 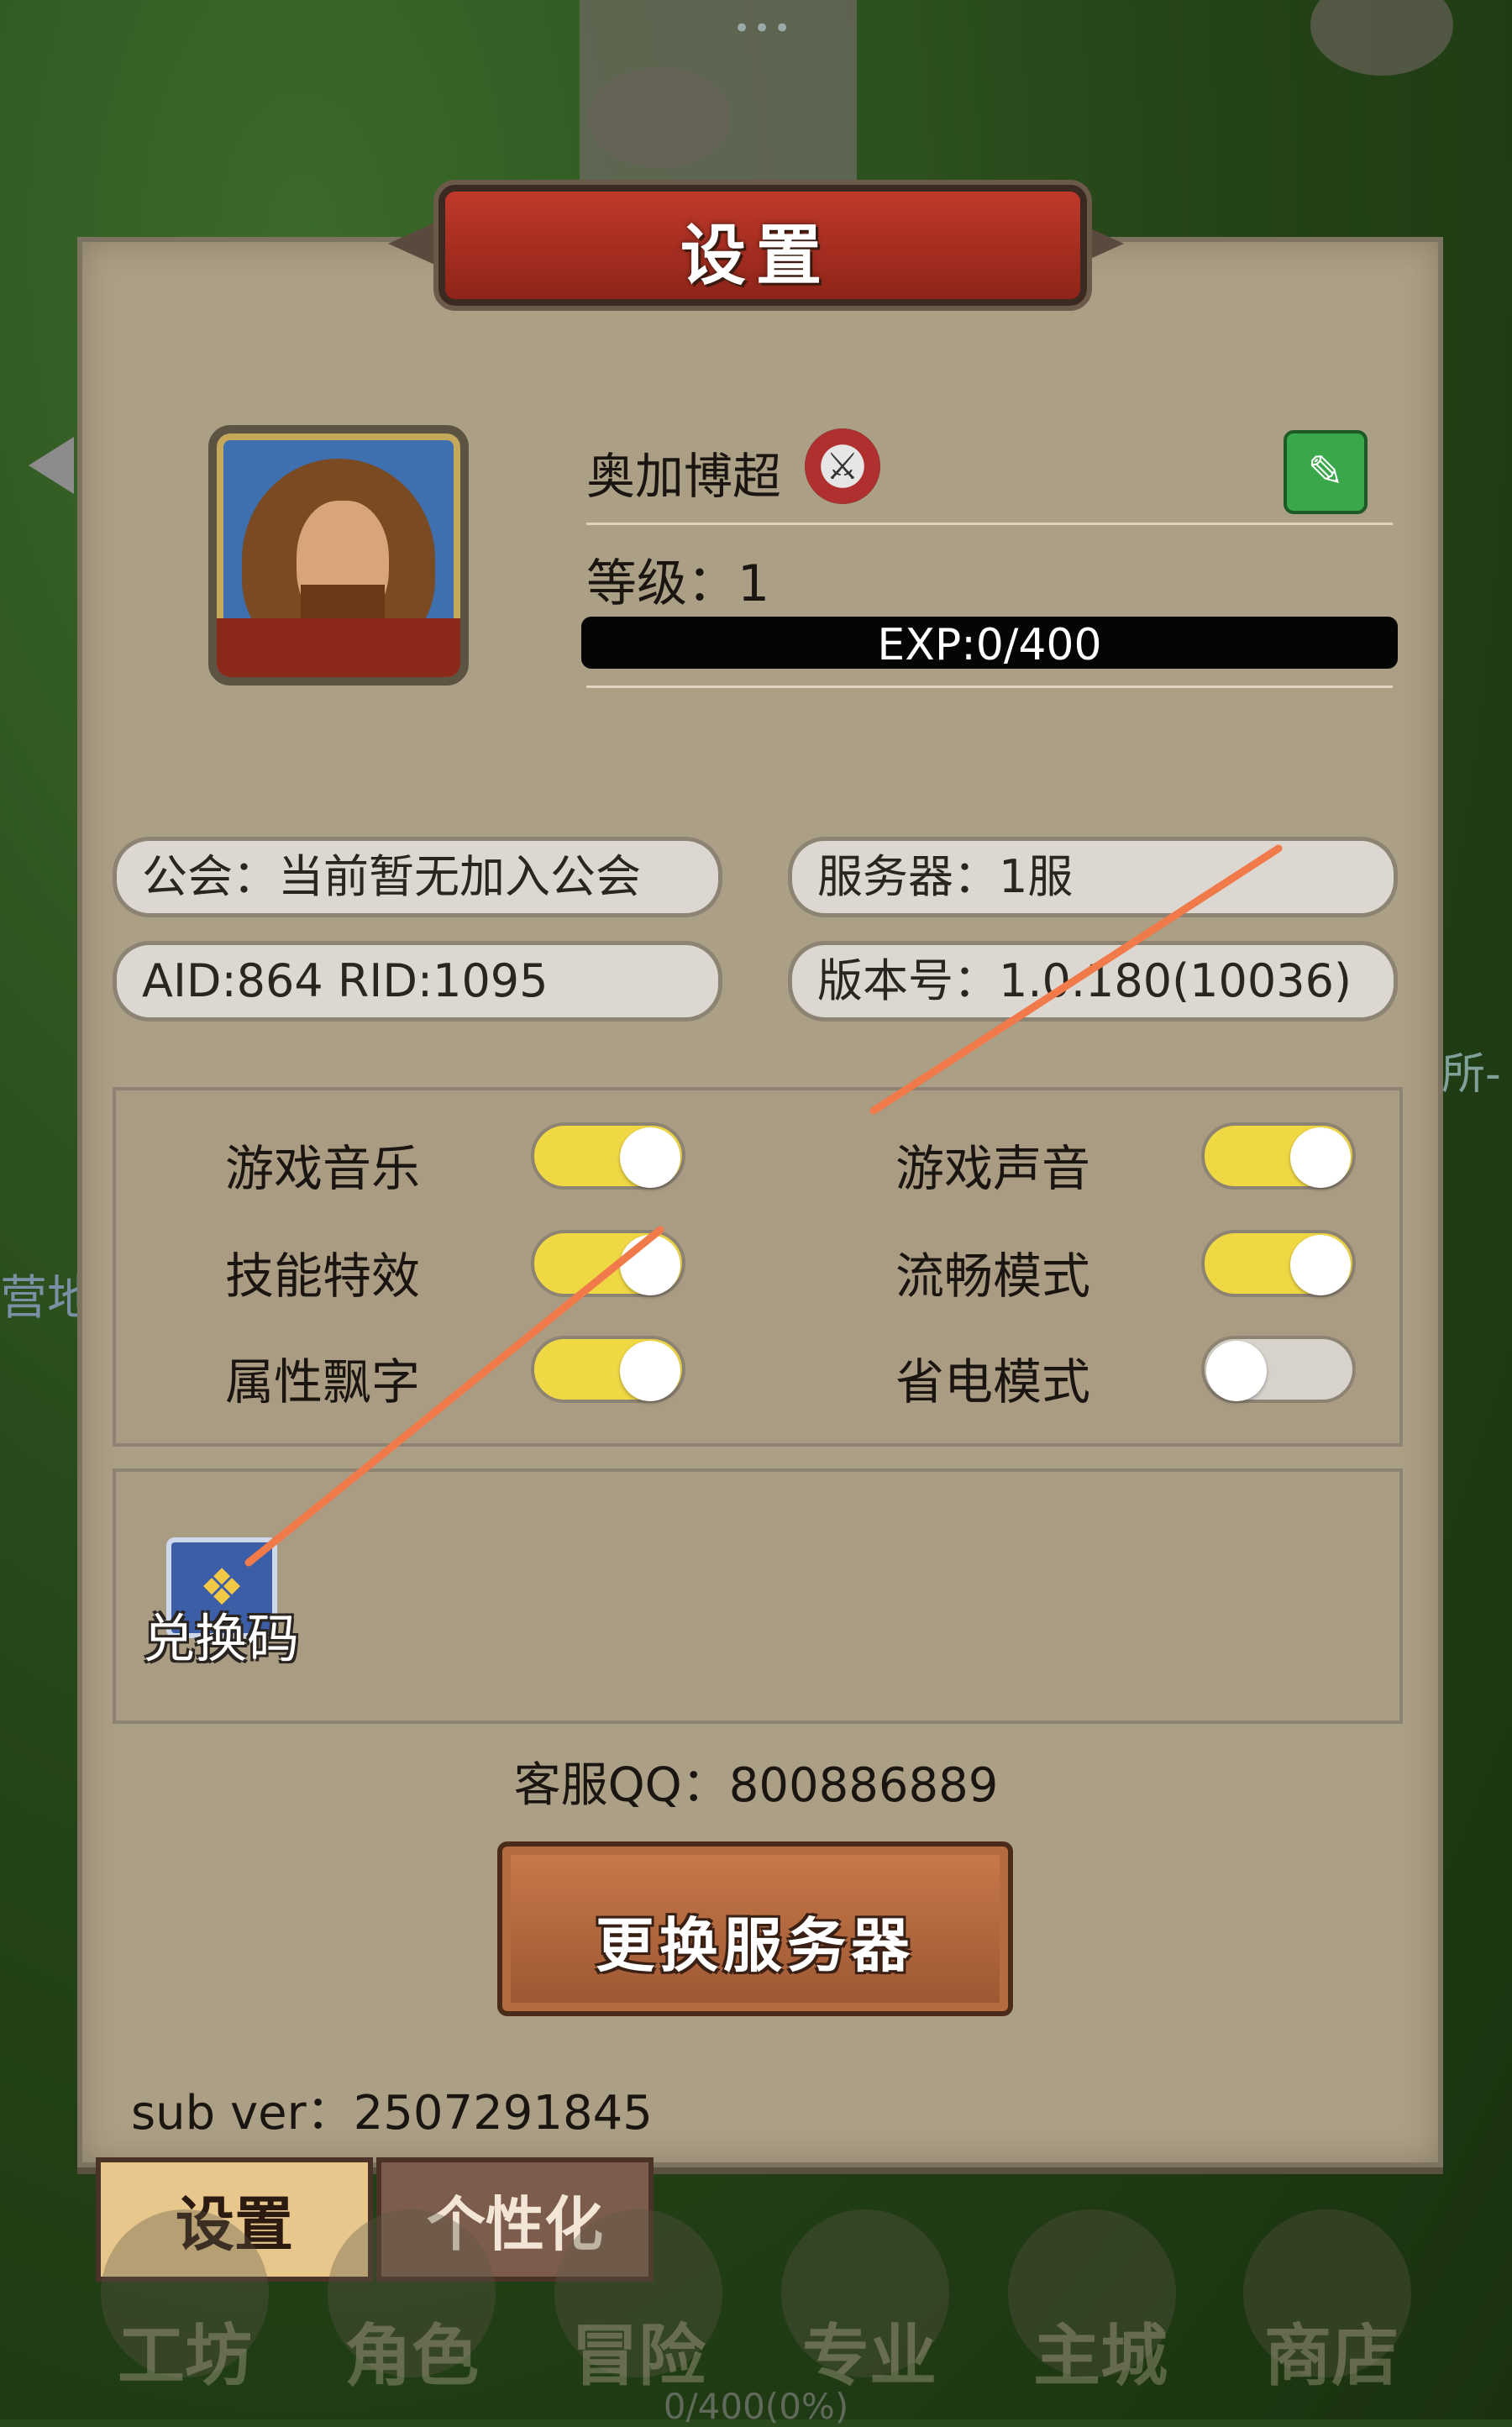 I want to click on sub-version: sub ver：2507291845, so click(x=392, y=2113).